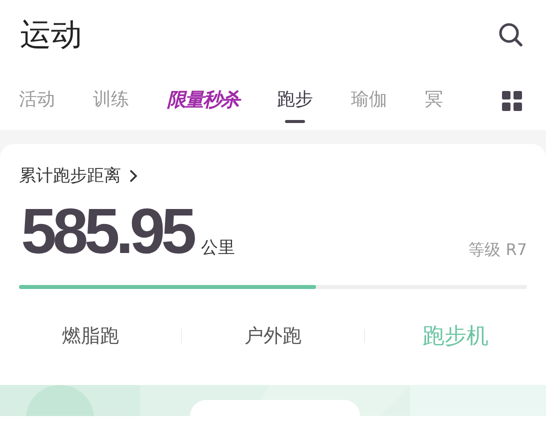  I want to click on mode-tab: 燃脂跑, so click(91, 336).